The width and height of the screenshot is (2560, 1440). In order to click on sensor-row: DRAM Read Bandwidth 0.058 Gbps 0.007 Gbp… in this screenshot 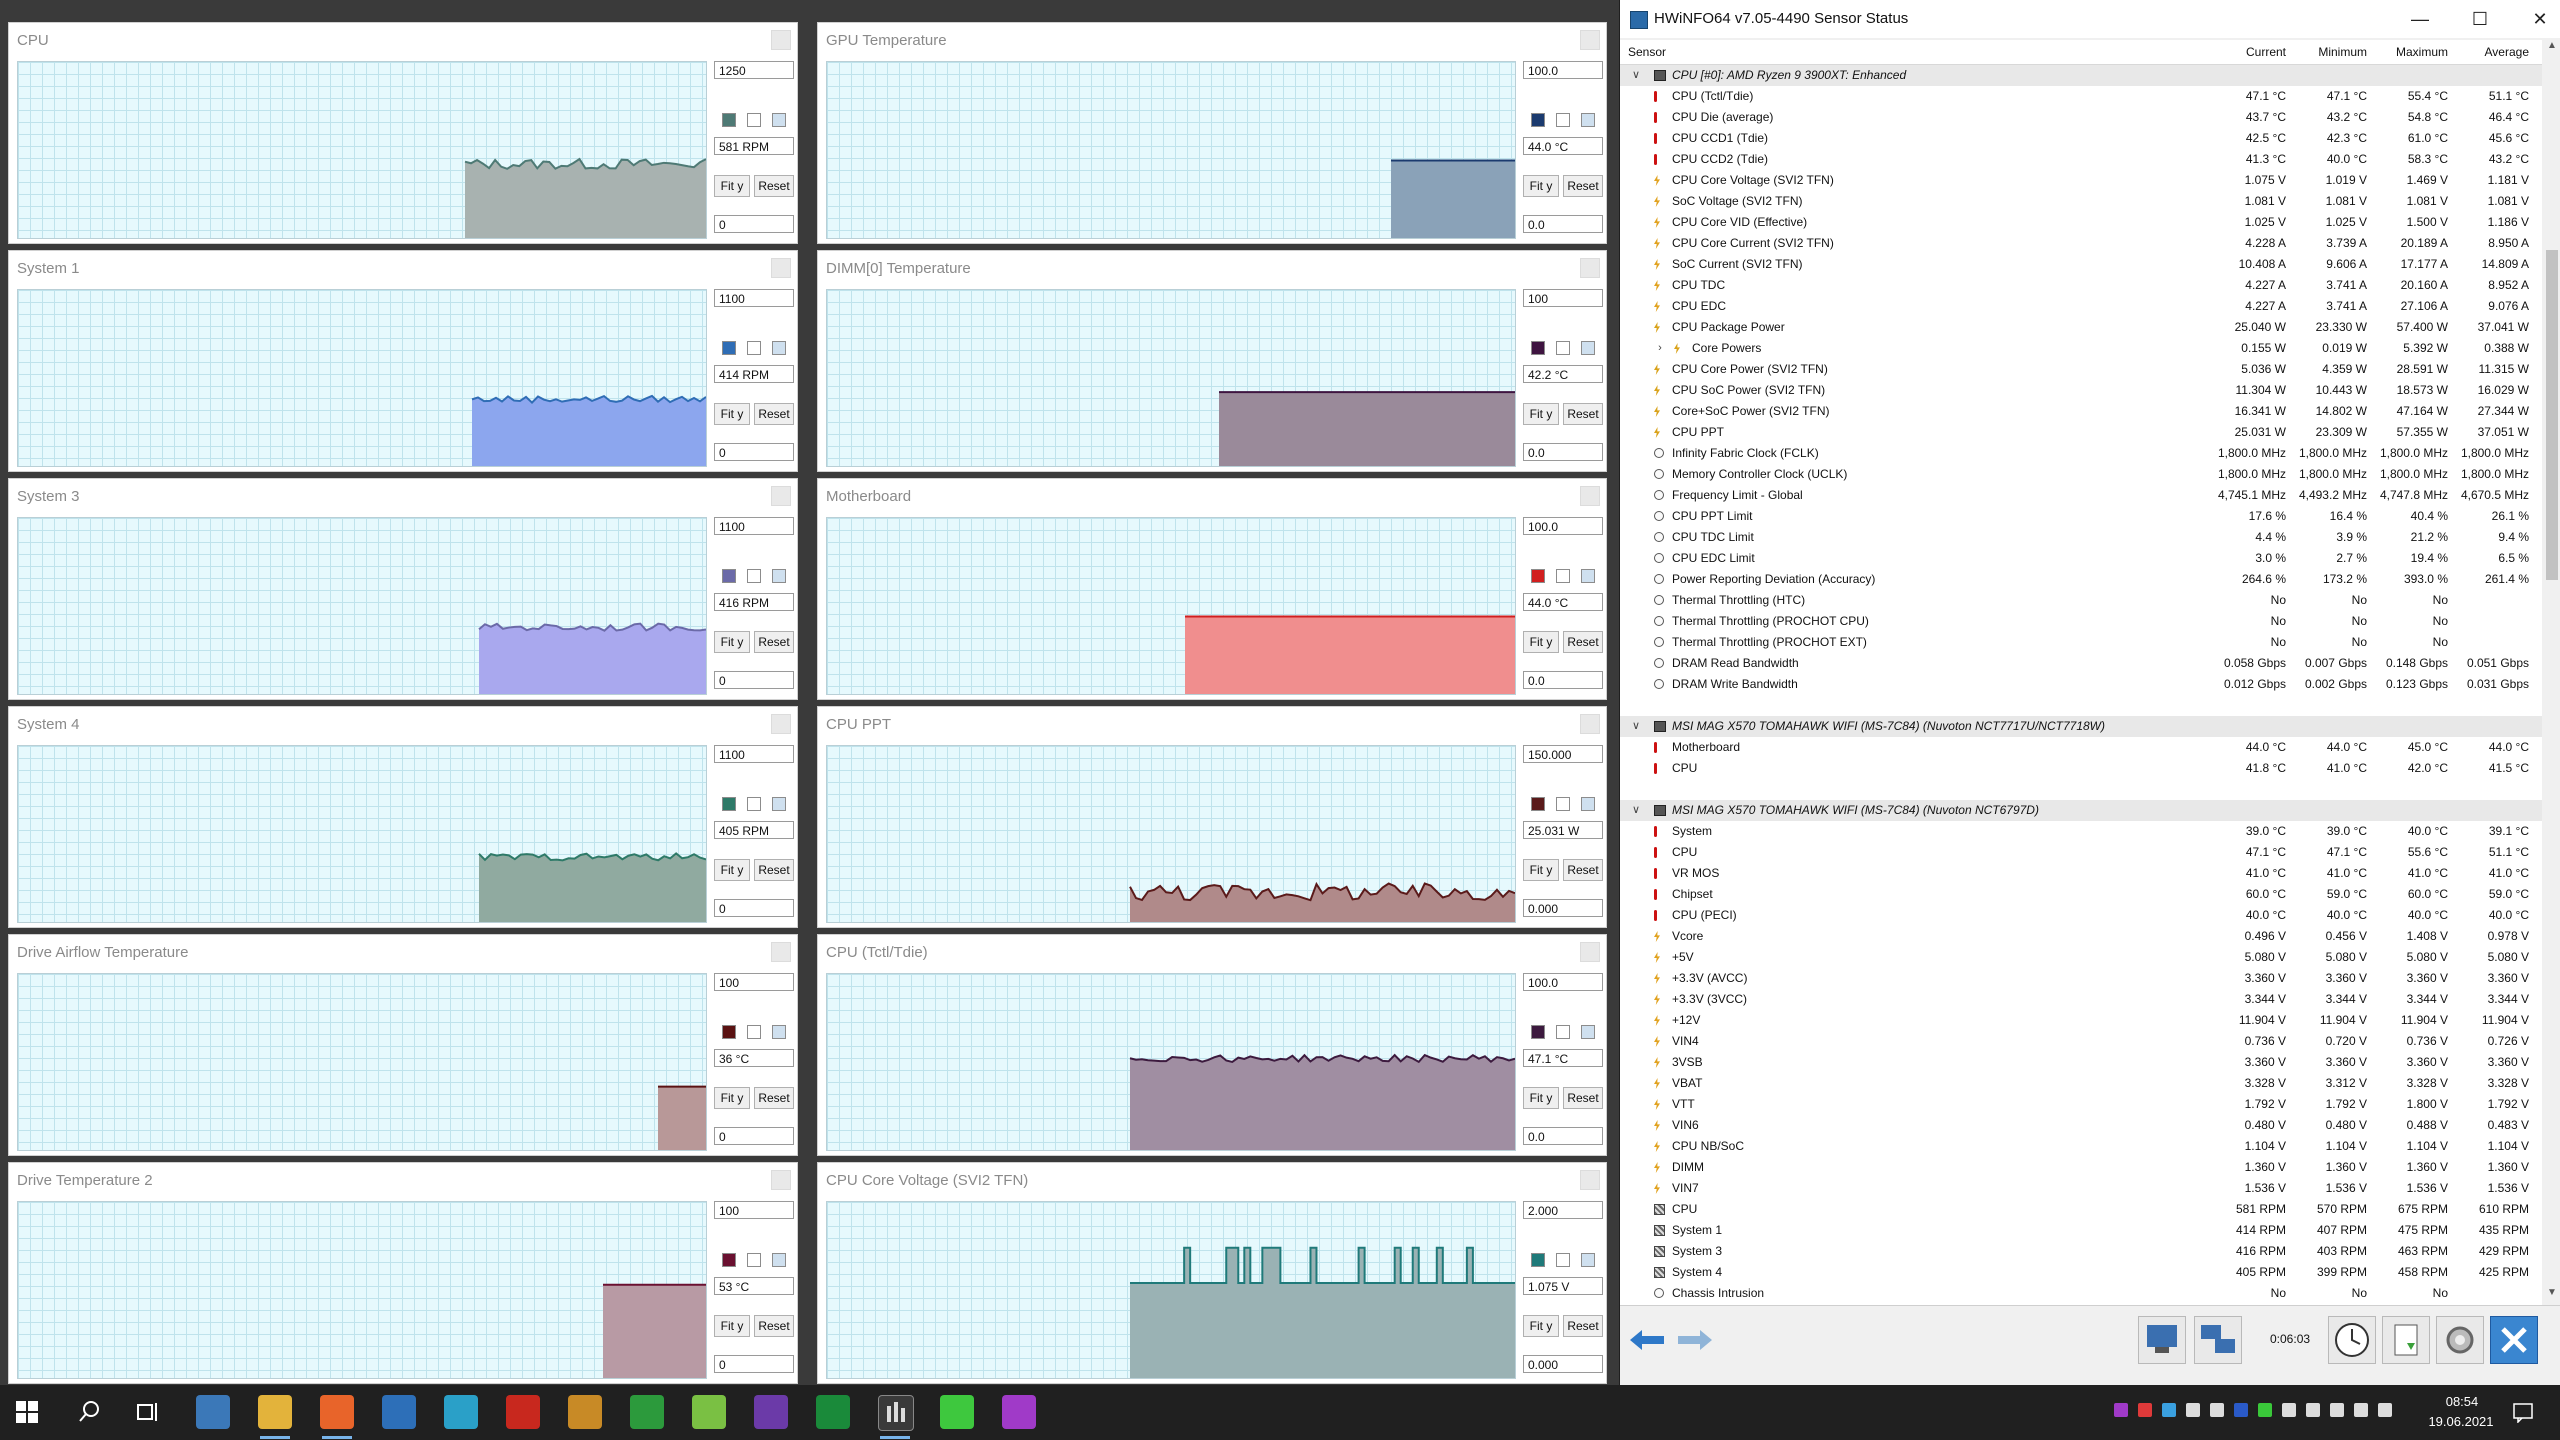, I will do `click(2081, 663)`.